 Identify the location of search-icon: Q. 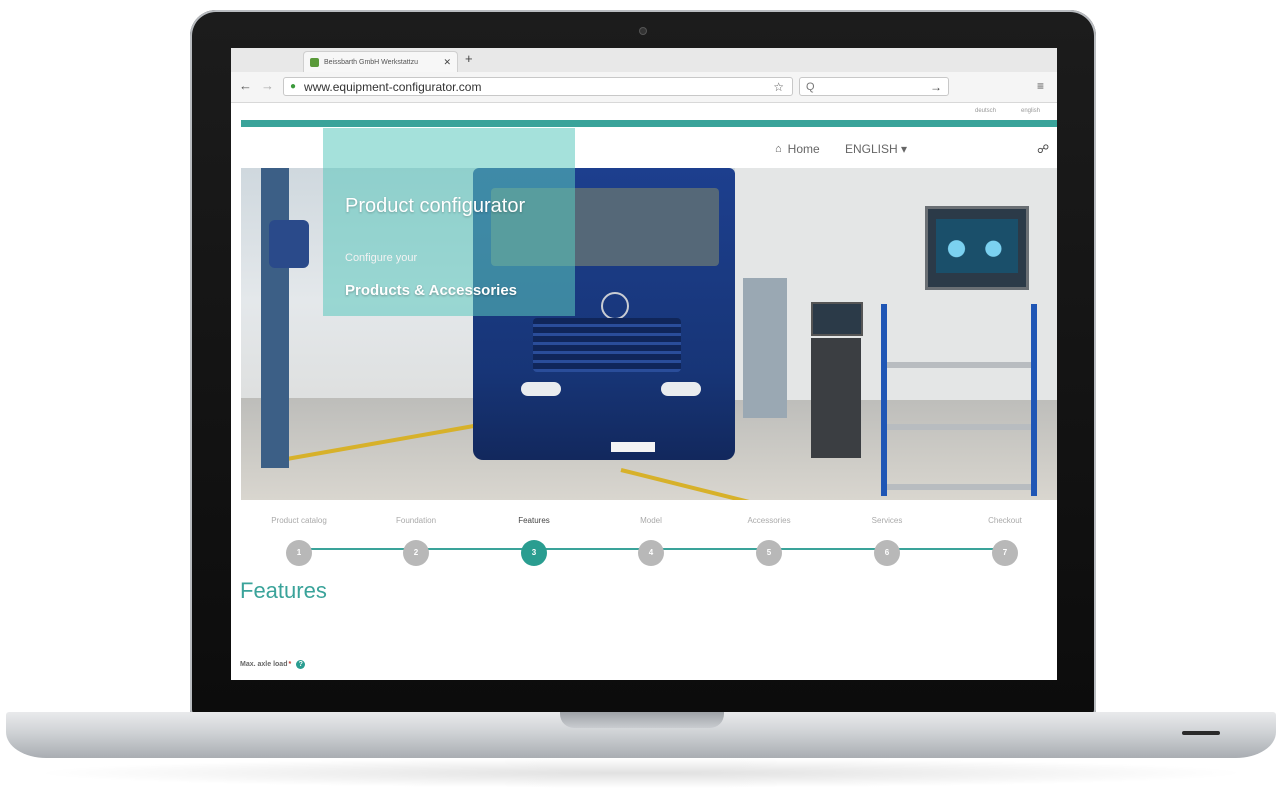
(810, 86).